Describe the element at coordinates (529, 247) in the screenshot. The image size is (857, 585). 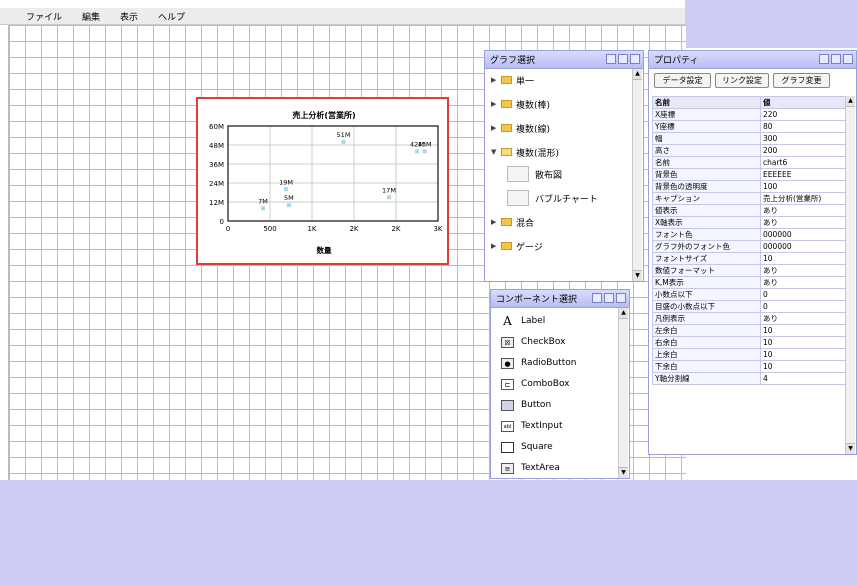
I see `tree-item-label: ゲージ` at that location.